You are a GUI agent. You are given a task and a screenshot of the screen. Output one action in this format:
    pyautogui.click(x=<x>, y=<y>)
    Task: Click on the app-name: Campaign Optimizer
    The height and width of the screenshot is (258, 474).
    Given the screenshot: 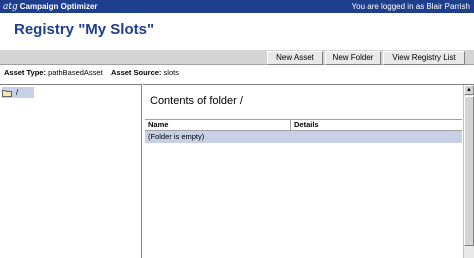 What is the action you would take?
    pyautogui.click(x=58, y=6)
    